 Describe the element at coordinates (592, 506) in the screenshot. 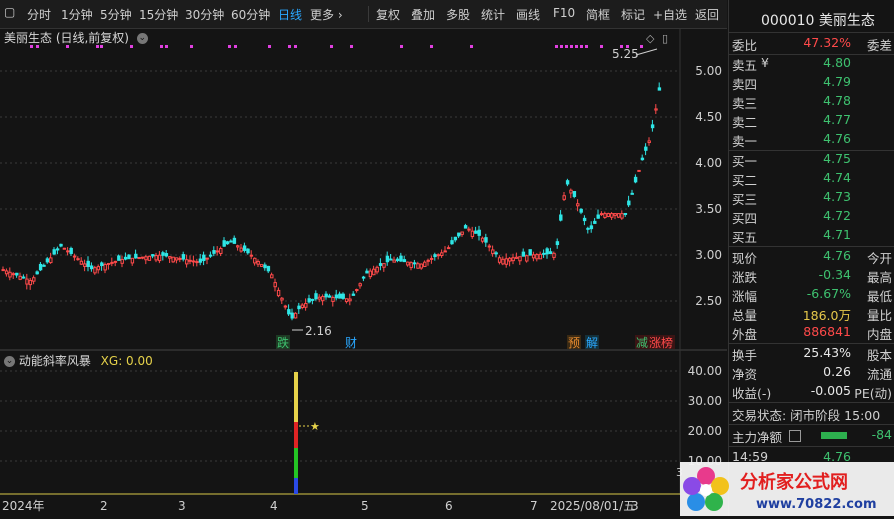

I see `x-tick-date: 2025/08/01/五` at that location.